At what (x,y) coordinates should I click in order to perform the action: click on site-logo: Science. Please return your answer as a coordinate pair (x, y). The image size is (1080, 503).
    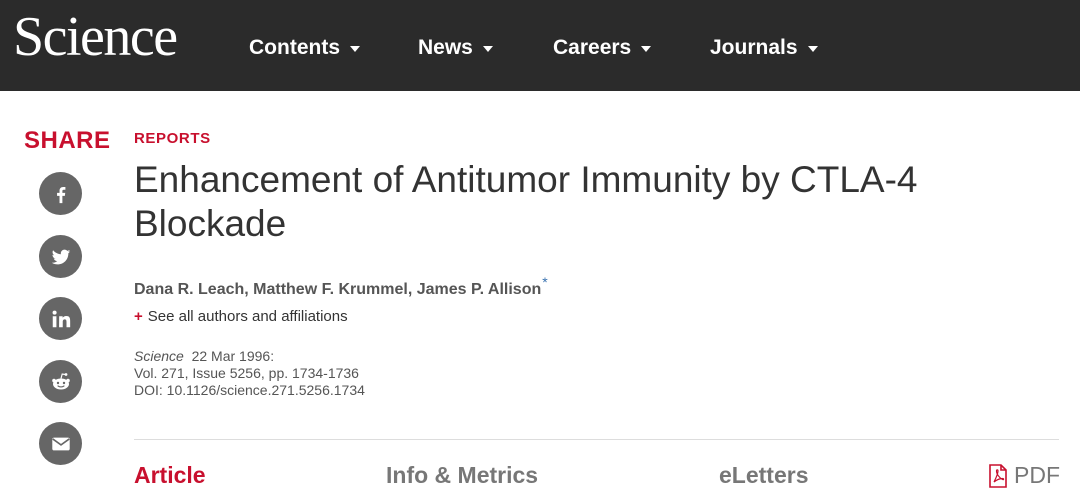
    Looking at the image, I should click on (95, 37).